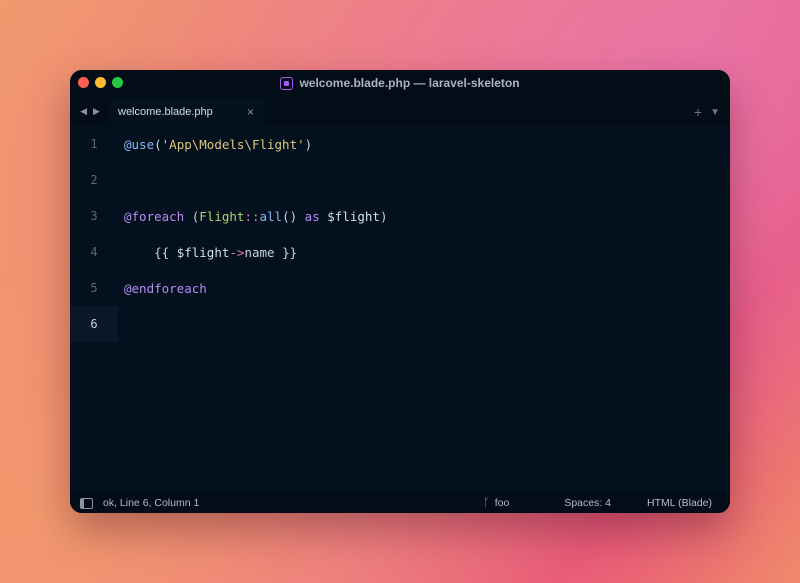  Describe the element at coordinates (287, 83) in the screenshot. I see `app-icon` at that location.